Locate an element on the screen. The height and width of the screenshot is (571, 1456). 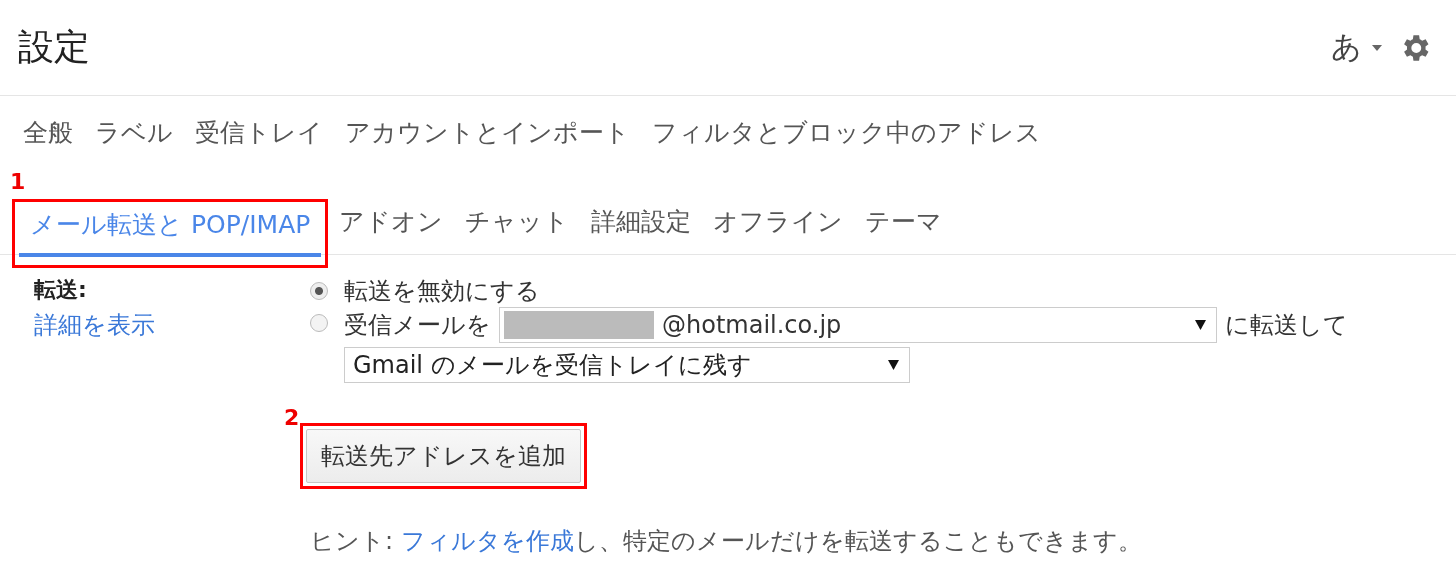
option-label: 転送を無効にする is located at coordinates (442, 291).